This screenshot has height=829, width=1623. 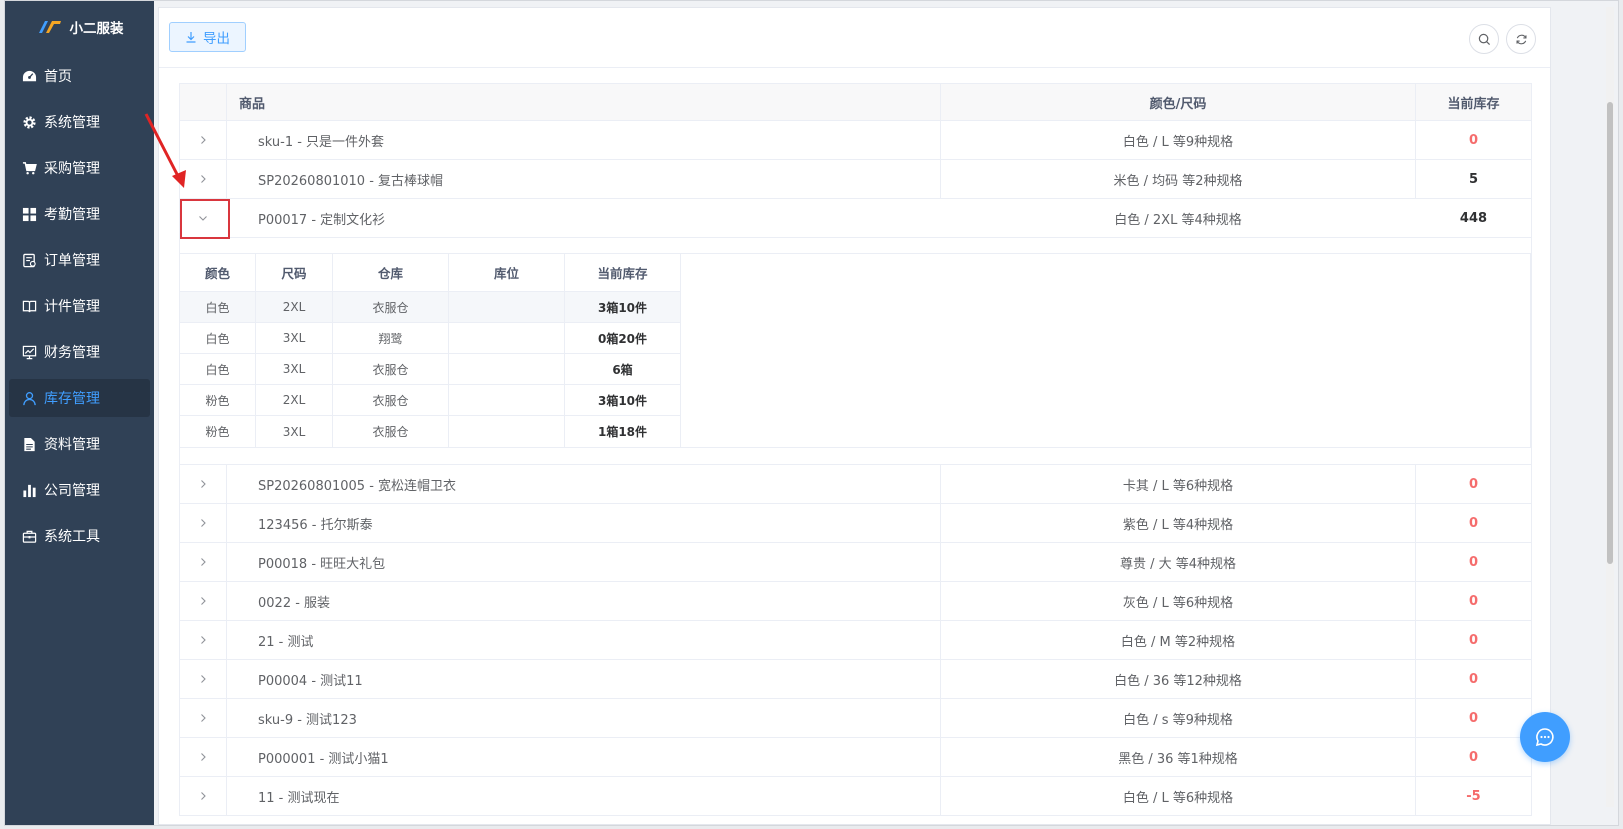 What do you see at coordinates (855, 338) in the screenshot?
I see `sub-table-row: 白色 3XL 翔鹭 0箱20件` at bounding box center [855, 338].